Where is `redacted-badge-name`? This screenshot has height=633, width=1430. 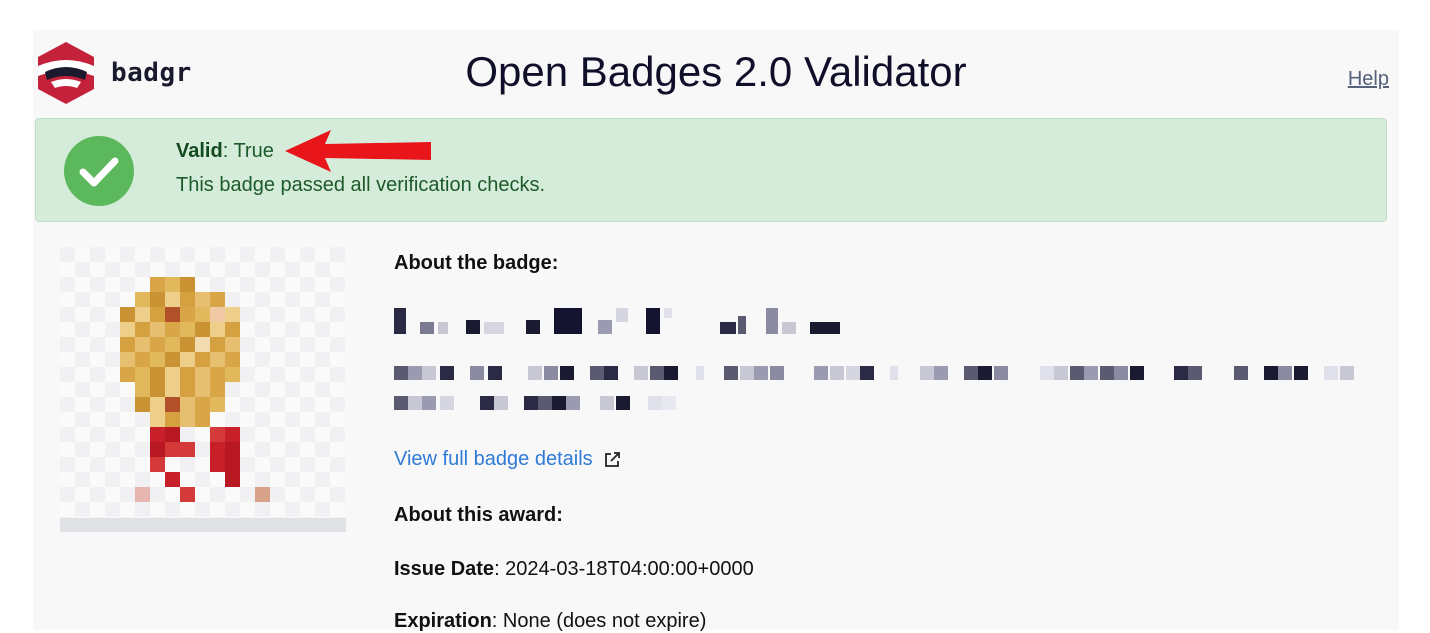
redacted-badge-name is located at coordinates (617, 321).